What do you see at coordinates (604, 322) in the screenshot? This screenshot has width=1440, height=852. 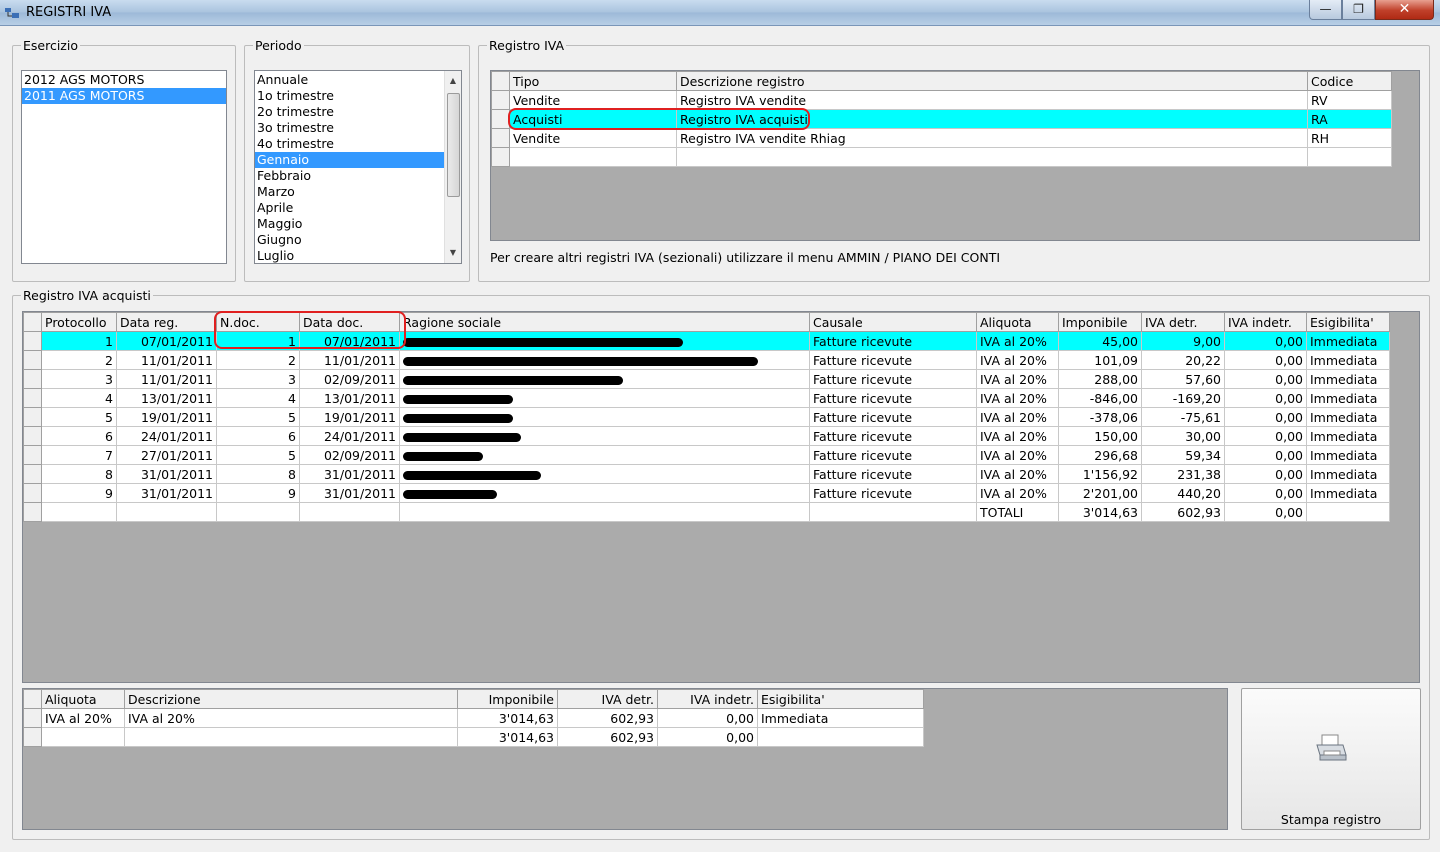 I see `acquisti-column-header: Ragione sociale` at bounding box center [604, 322].